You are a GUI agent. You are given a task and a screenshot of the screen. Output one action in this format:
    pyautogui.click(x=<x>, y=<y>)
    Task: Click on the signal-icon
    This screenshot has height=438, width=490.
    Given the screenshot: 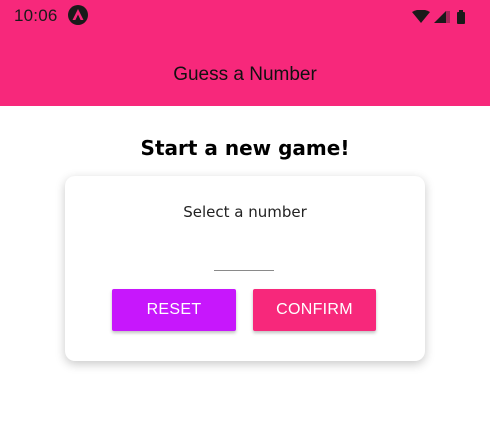 What is the action you would take?
    pyautogui.click(x=442, y=17)
    